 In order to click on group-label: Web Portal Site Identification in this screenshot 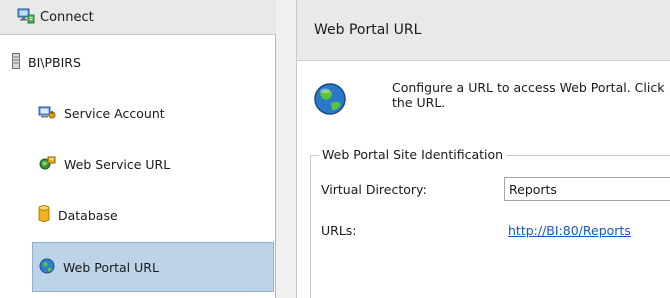, I will do `click(413, 154)`.